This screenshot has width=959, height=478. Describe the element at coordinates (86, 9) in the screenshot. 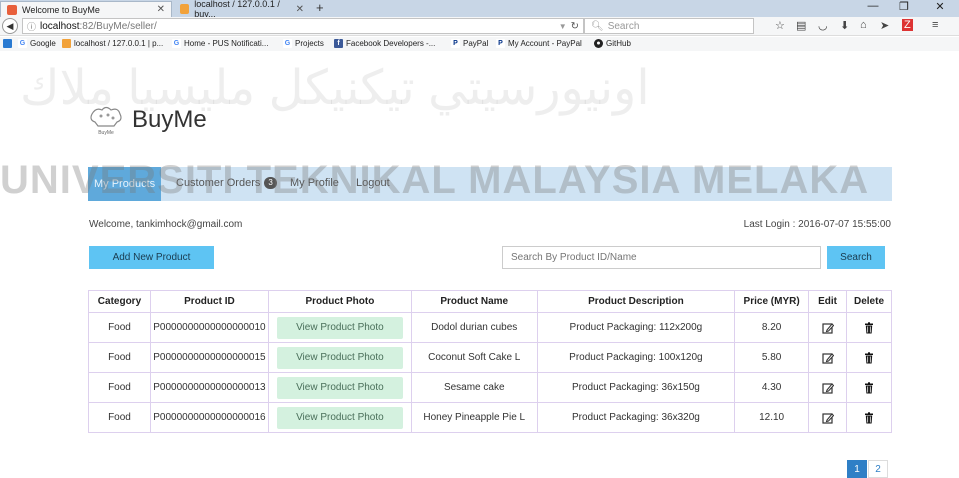

I see `browser-tab-welcome: Welcome to BuyMe ✕` at that location.